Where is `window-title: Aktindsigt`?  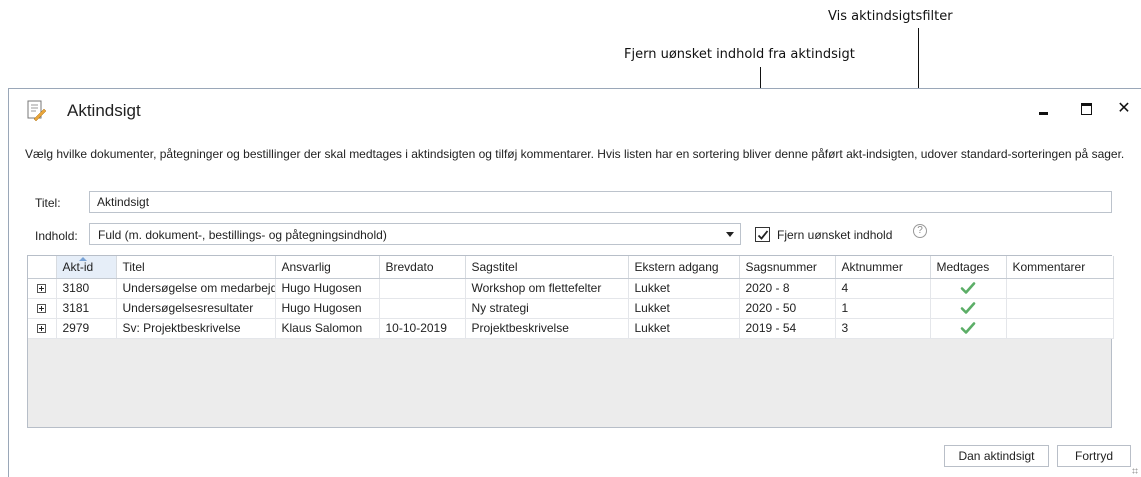 window-title: Aktindsigt is located at coordinates (104, 110).